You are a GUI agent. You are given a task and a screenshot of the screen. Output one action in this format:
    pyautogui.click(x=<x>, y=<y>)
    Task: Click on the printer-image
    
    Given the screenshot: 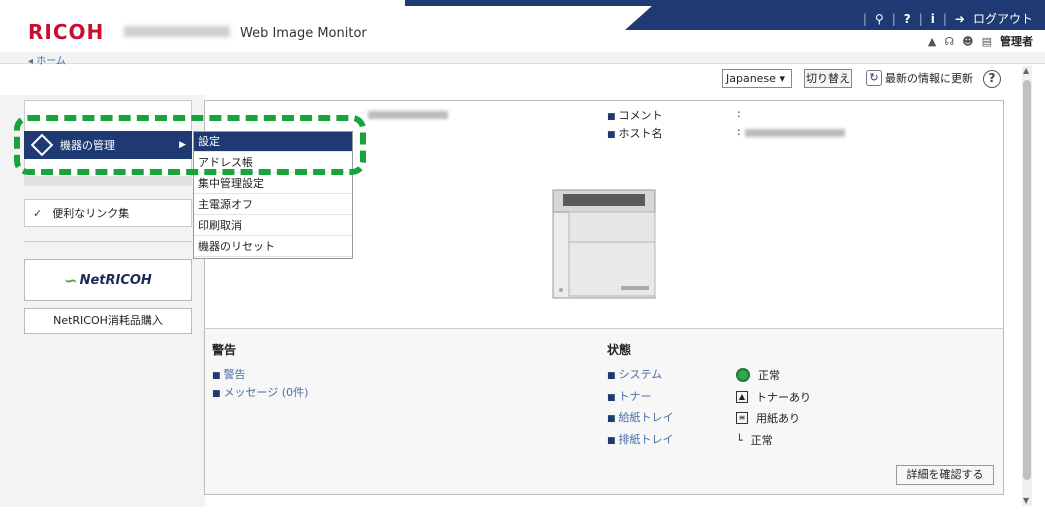 What is the action you would take?
    pyautogui.click(x=604, y=244)
    